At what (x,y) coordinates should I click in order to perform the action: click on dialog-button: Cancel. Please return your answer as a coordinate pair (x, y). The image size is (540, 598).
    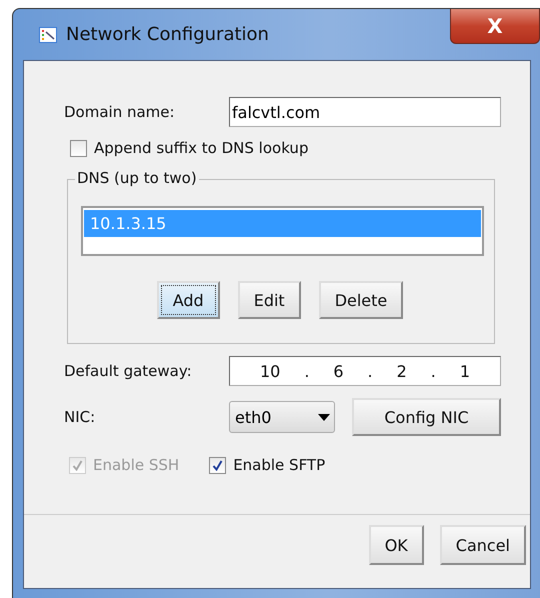
    Looking at the image, I should click on (483, 545).